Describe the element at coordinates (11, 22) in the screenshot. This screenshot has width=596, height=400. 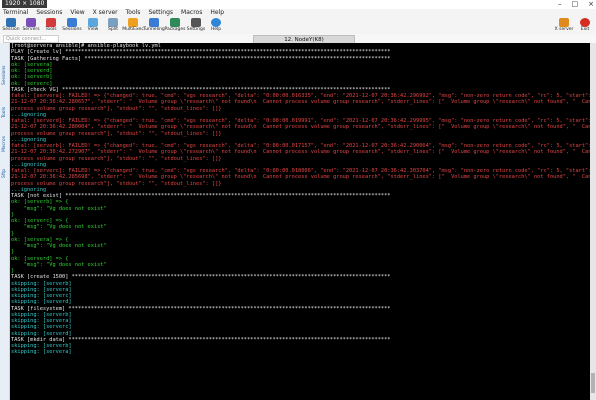
I see `session-icon` at that location.